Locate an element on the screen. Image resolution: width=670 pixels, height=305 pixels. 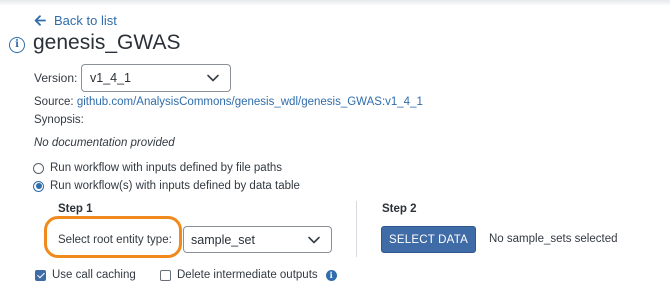
info-icon: i is located at coordinates (17, 45).